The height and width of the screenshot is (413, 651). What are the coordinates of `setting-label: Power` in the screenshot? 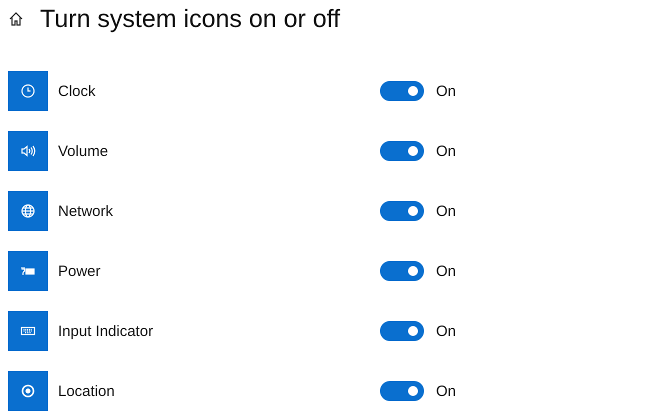 It's located at (80, 271).